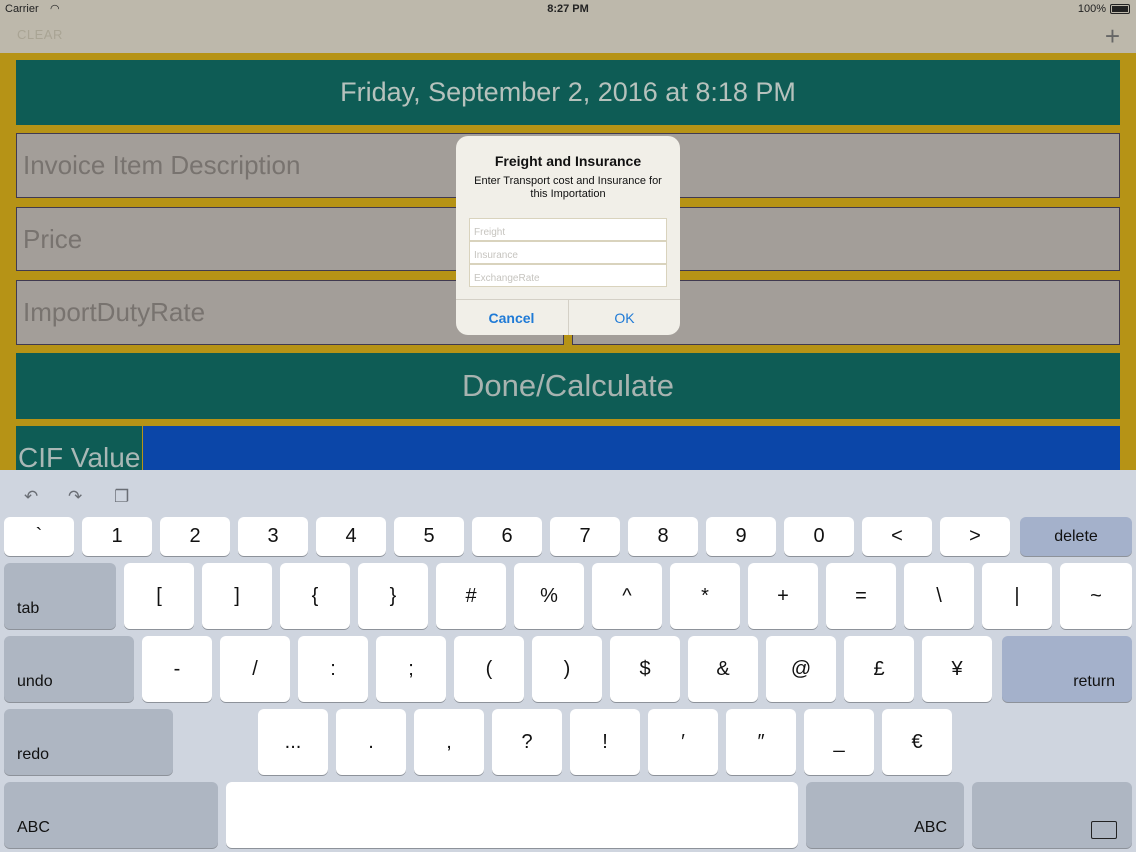 Image resolution: width=1136 pixels, height=852 pixels. Describe the element at coordinates (53, 238) in the screenshot. I see `price-placeholder: Price` at that location.